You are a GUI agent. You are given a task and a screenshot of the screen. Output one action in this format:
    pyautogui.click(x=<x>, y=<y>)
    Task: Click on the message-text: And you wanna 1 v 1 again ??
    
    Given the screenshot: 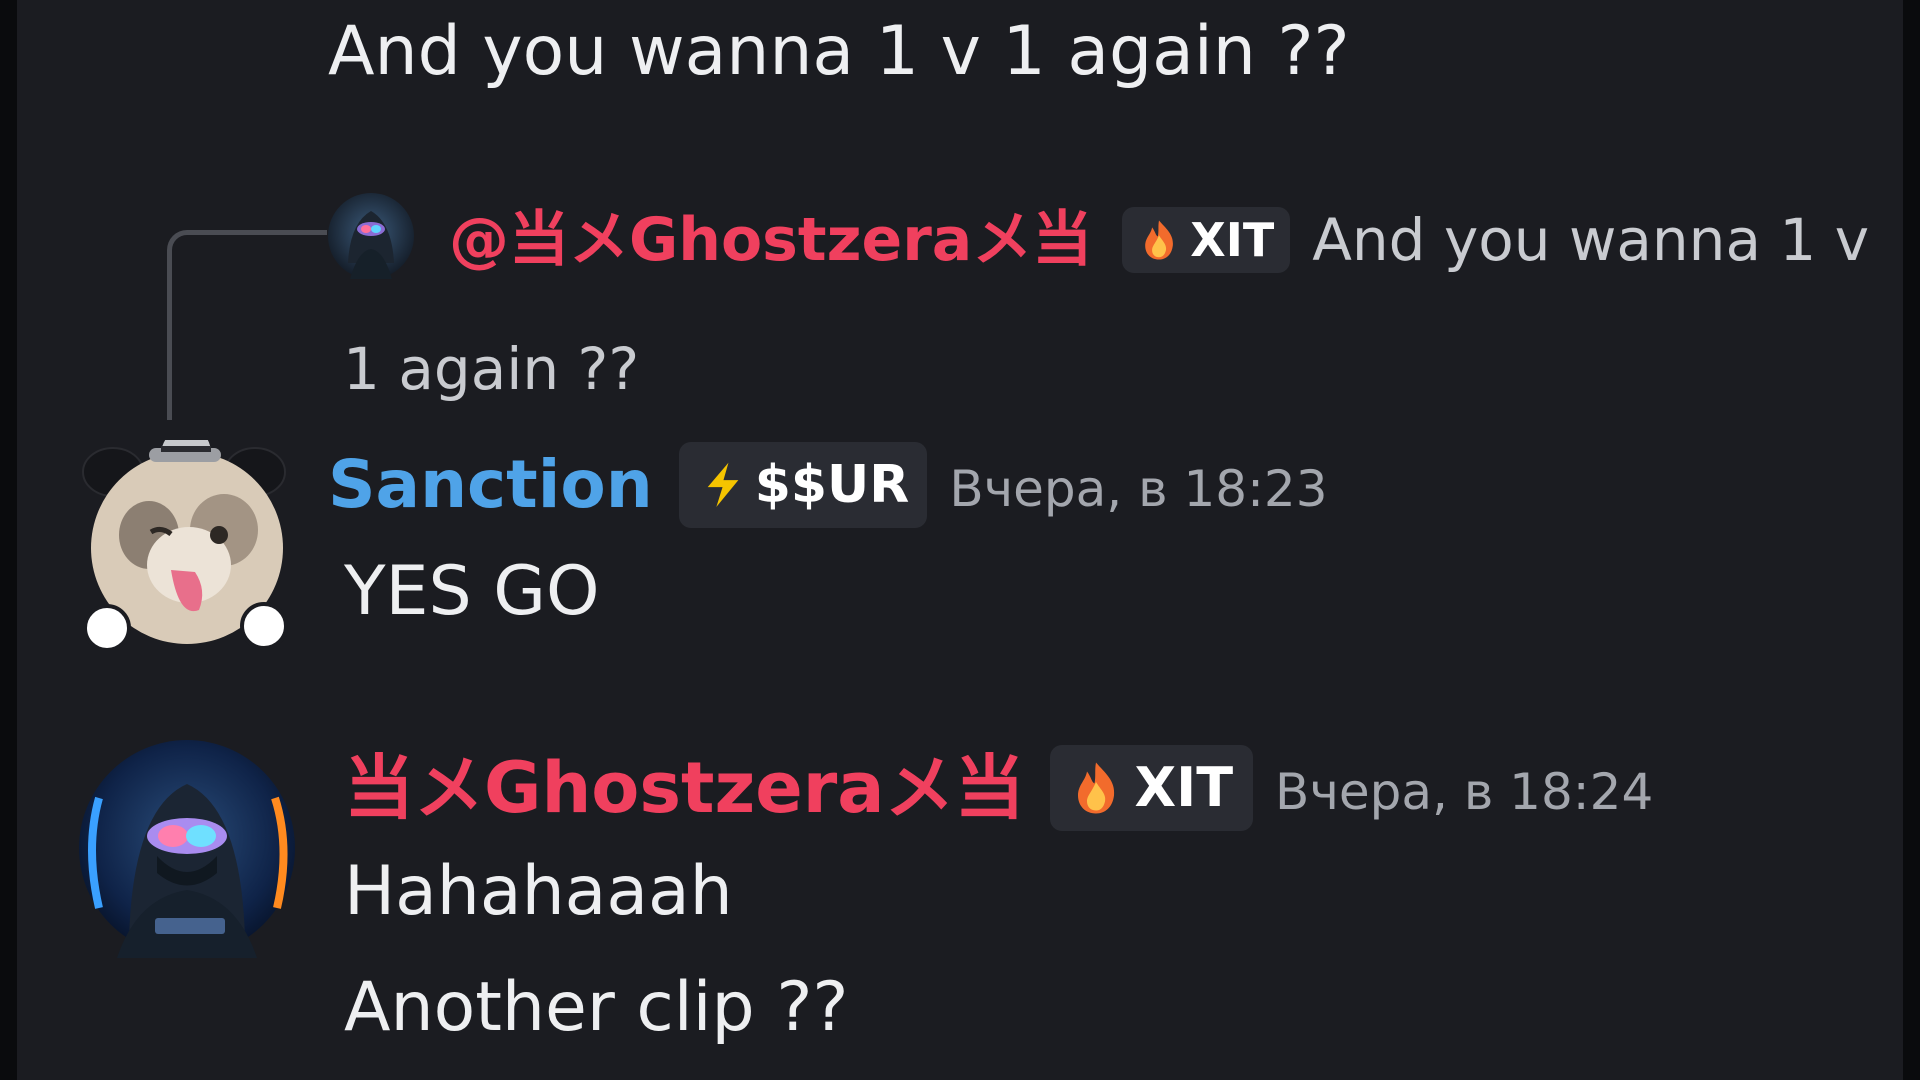 What is the action you would take?
    pyautogui.click(x=839, y=51)
    